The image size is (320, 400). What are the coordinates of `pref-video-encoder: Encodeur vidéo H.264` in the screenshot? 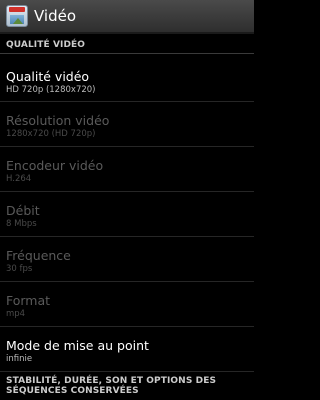 It's located at (127, 169).